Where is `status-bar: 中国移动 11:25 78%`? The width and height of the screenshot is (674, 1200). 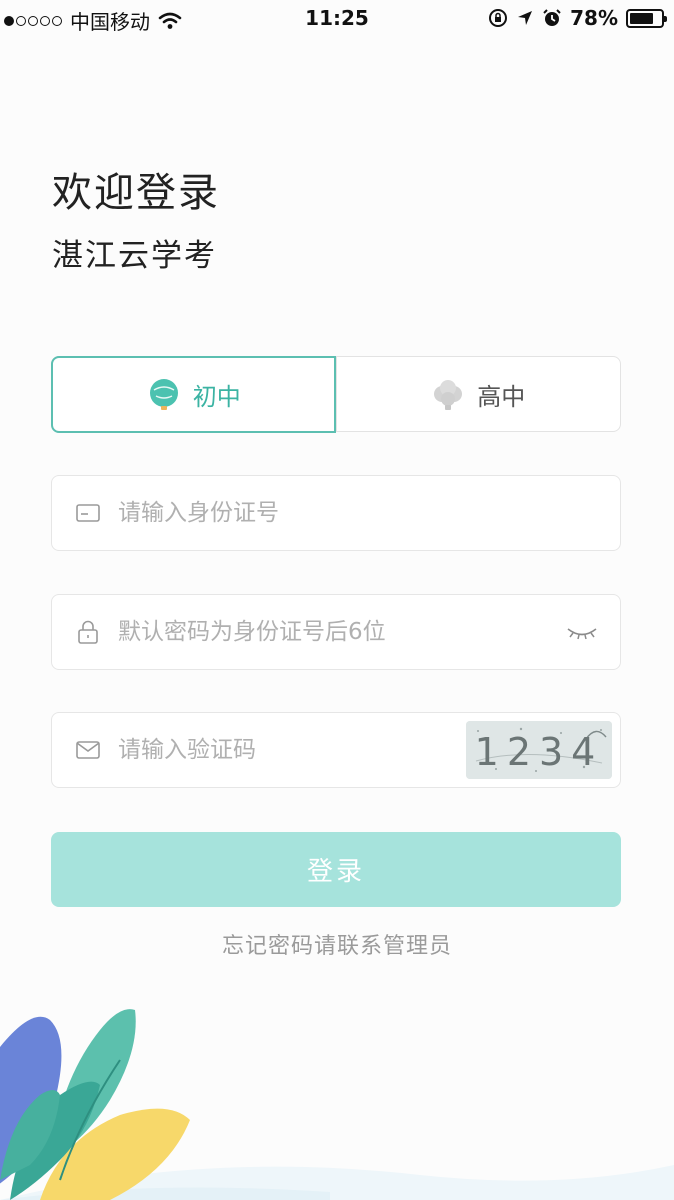 status-bar: 中国移动 11:25 78% is located at coordinates (337, 18).